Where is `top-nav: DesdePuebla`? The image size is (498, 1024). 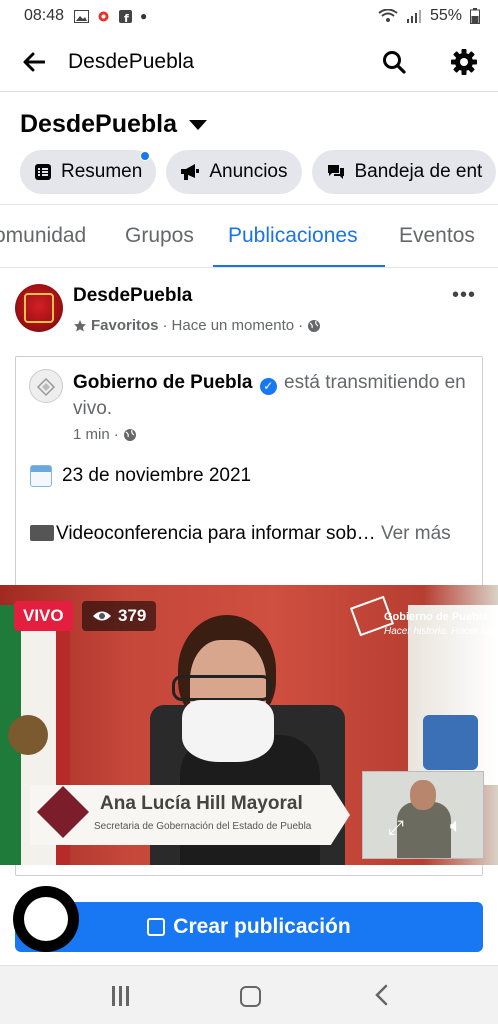 top-nav: DesdePuebla is located at coordinates (249, 62).